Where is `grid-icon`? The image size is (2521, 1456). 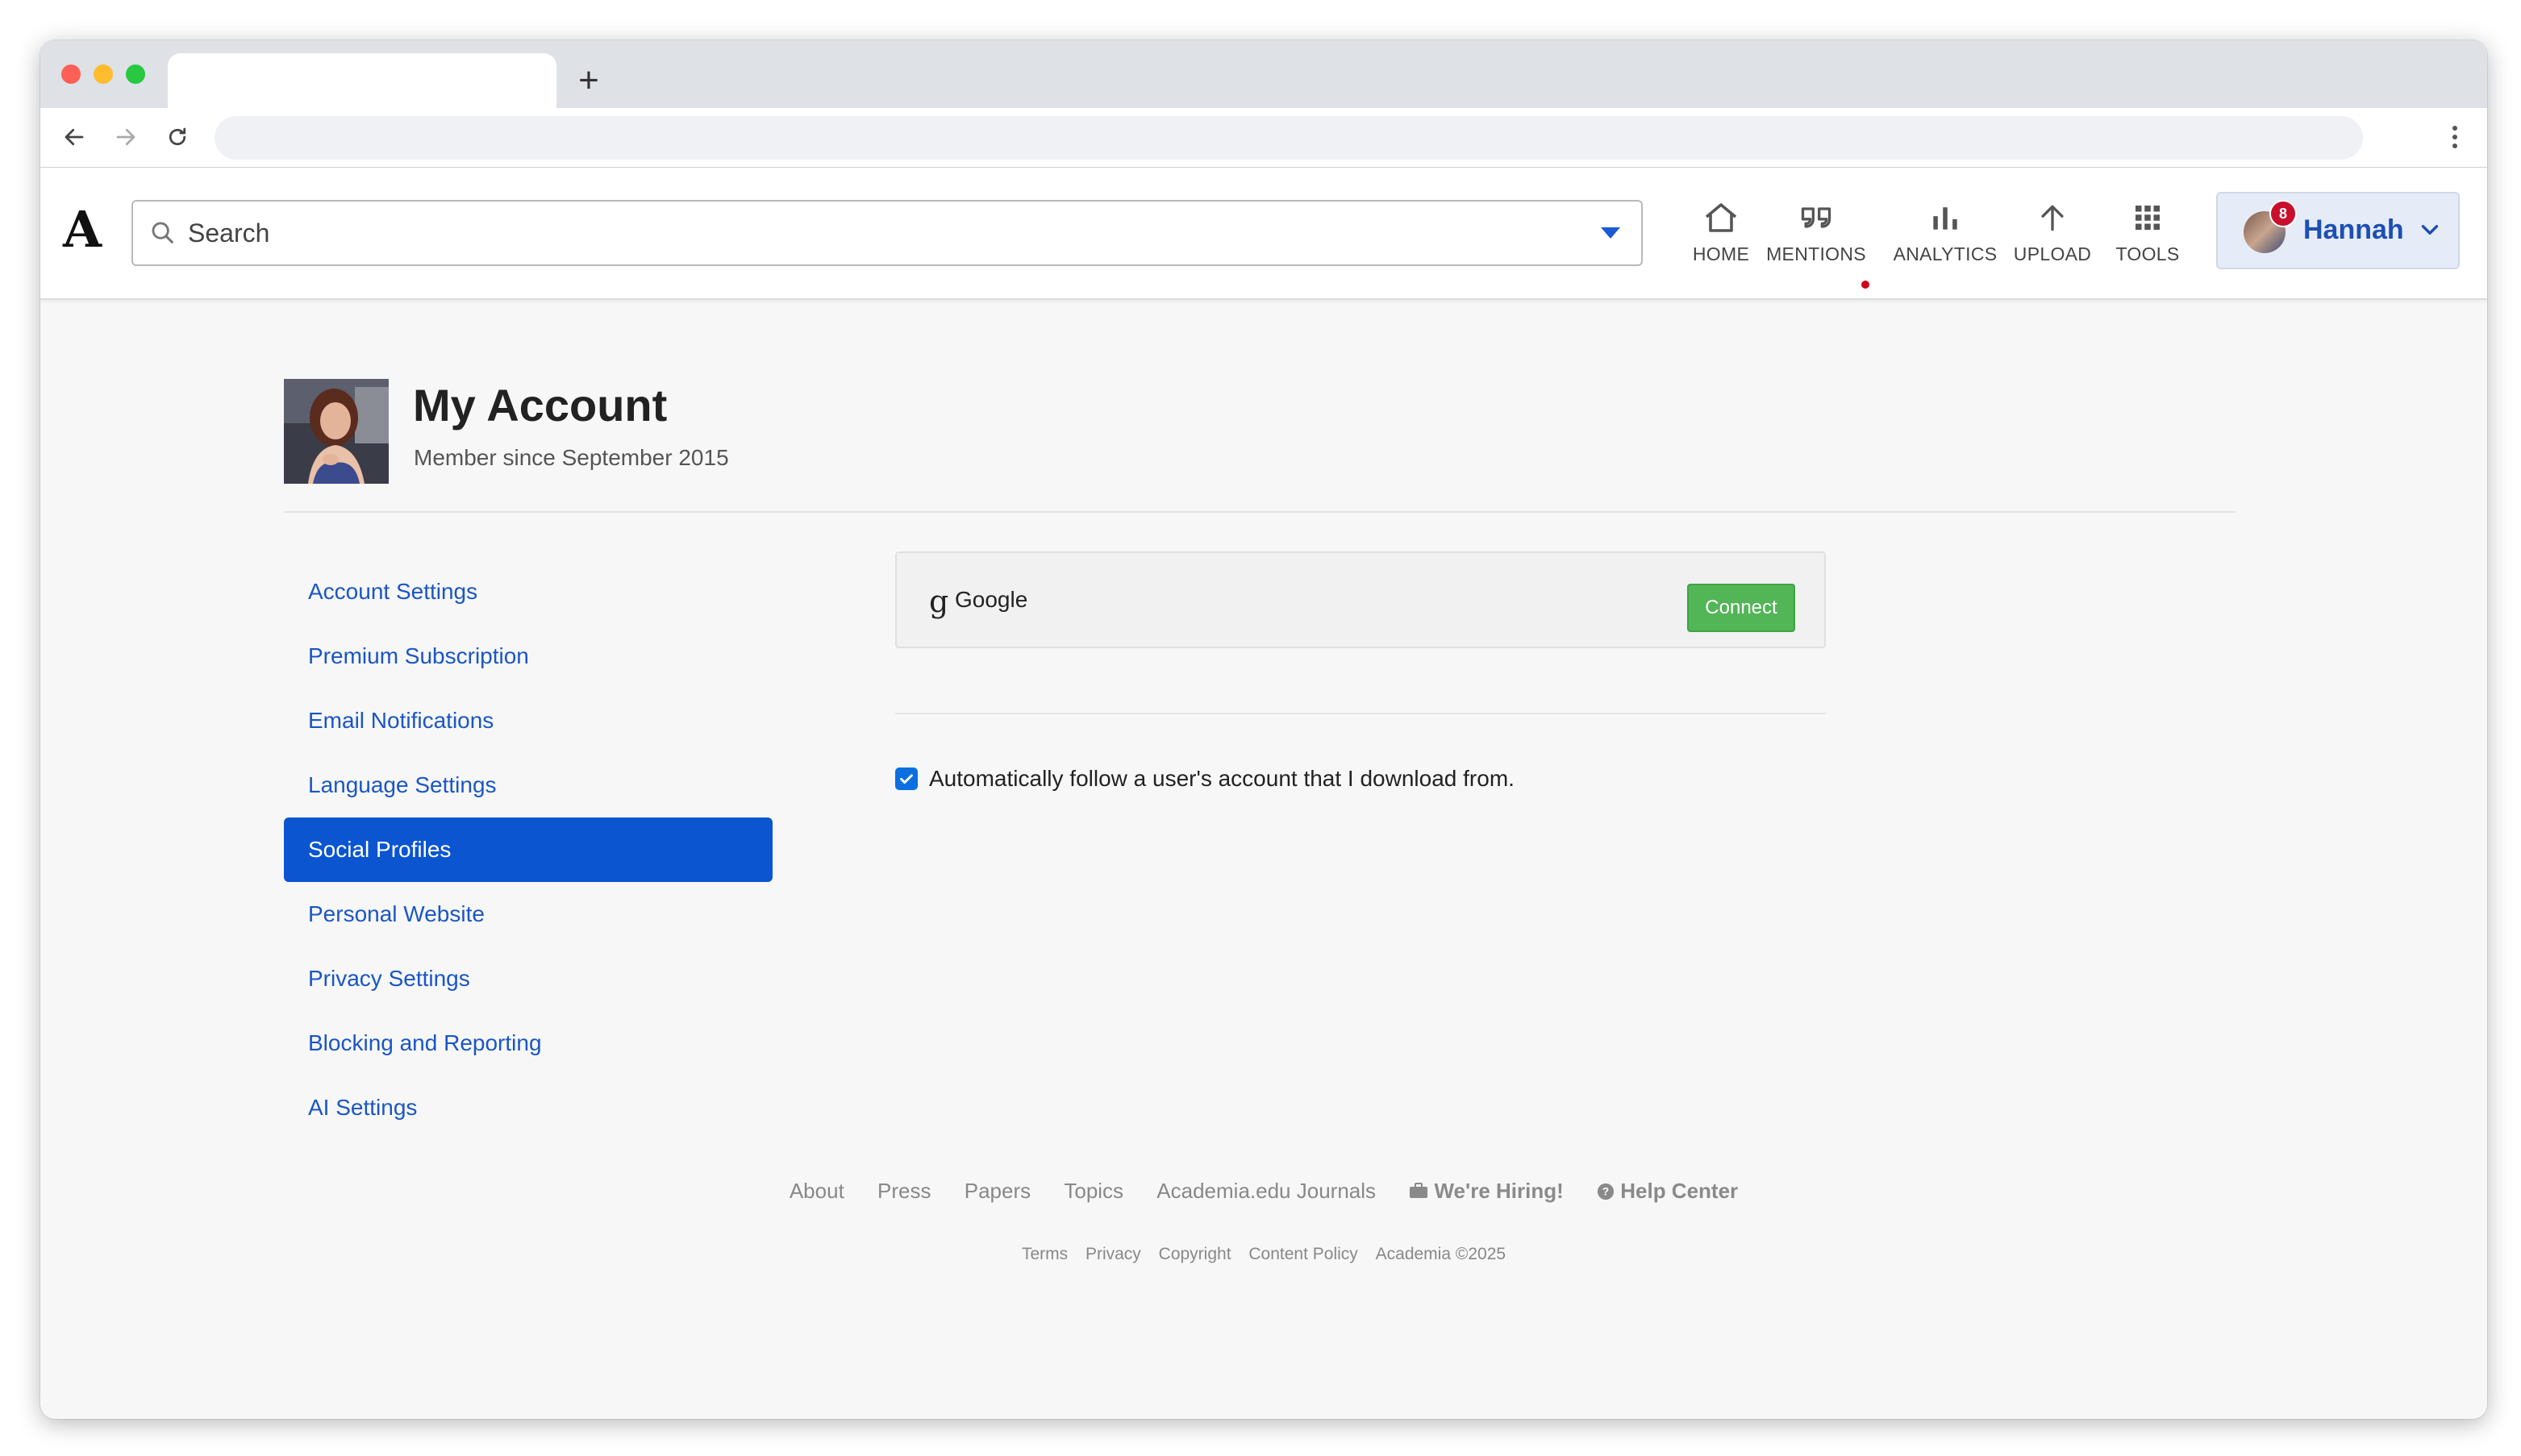 grid-icon is located at coordinates (2148, 218).